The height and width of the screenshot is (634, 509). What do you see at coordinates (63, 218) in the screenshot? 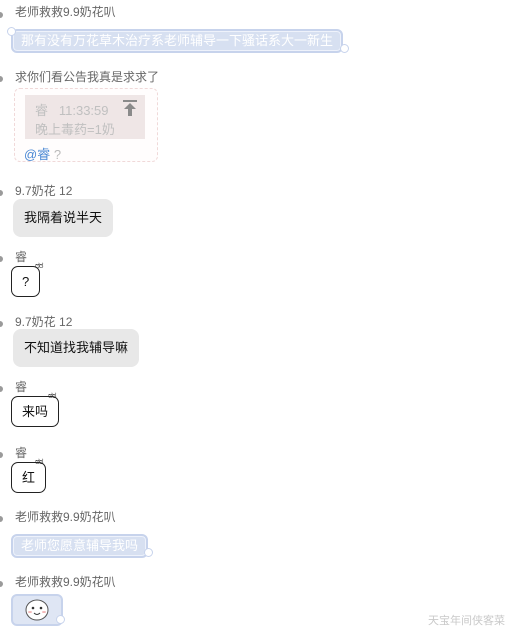
I see `message-bubble: 我隔着说半天` at bounding box center [63, 218].